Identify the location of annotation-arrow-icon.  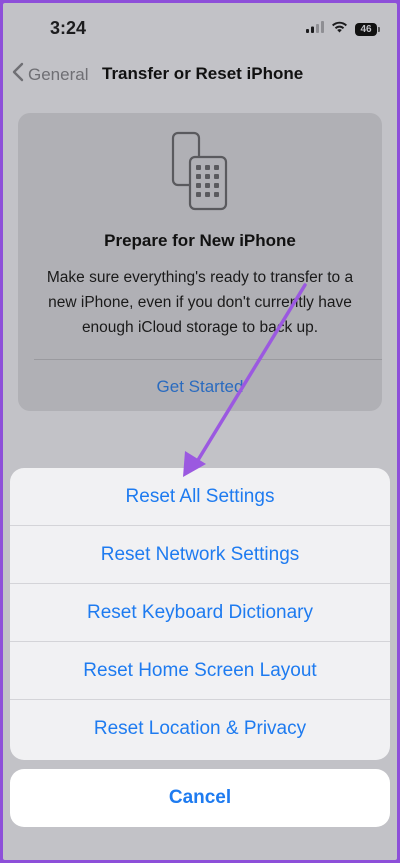
(245, 380).